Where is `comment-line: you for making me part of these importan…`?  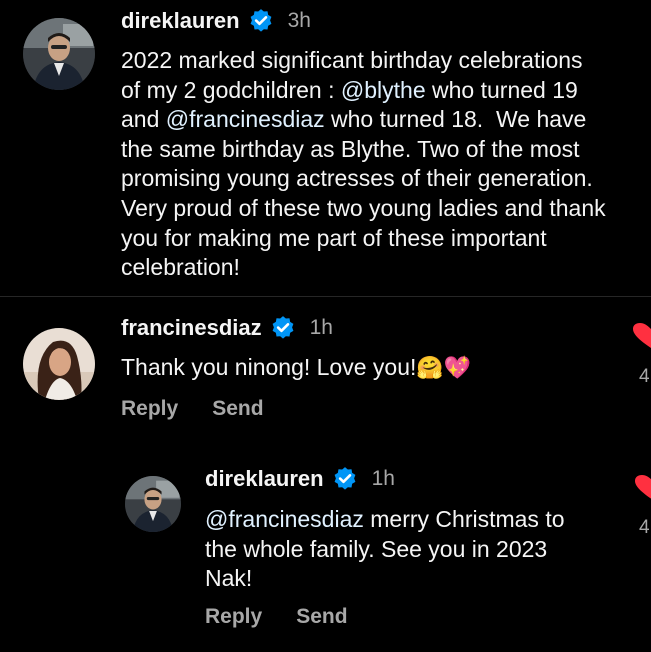 comment-line: you for making me part of these importan… is located at coordinates (334, 237).